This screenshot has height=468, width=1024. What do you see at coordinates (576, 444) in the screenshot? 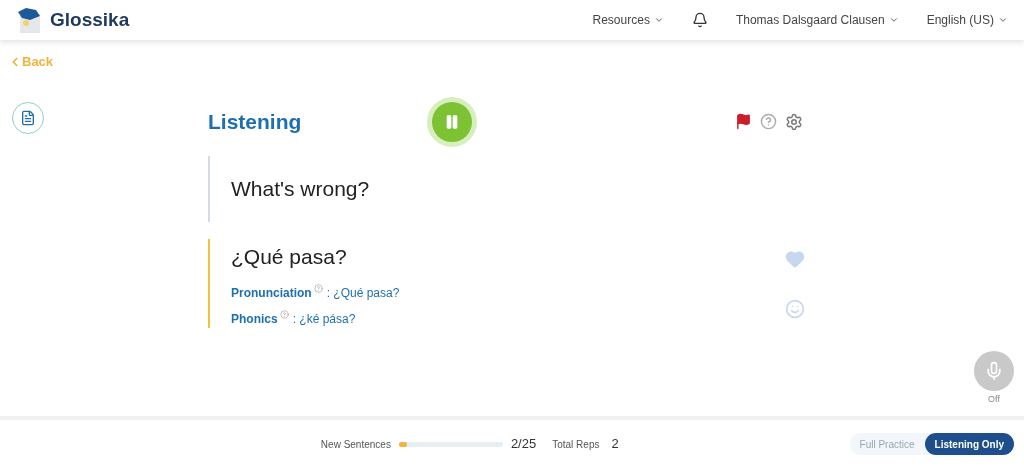
I see `reps-label: Total Reps` at bounding box center [576, 444].